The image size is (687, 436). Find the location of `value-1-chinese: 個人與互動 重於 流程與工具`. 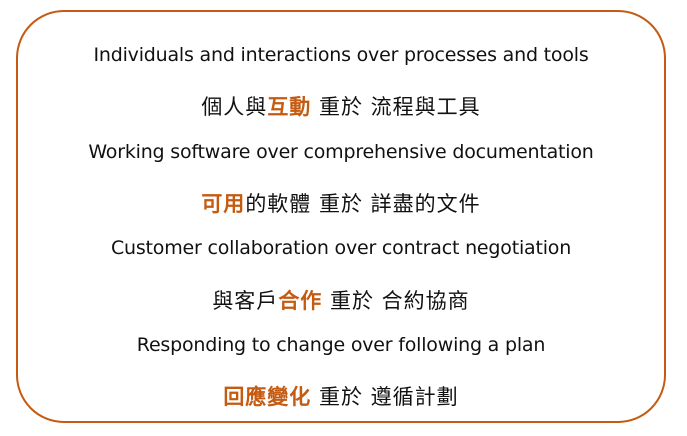

value-1-chinese: 個人與互動 重於 流程與工具 is located at coordinates (341, 106).